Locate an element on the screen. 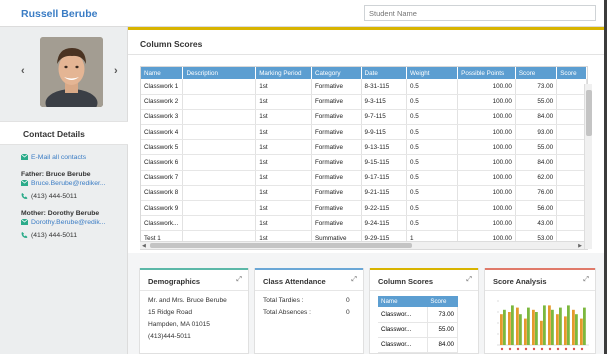  student-photo is located at coordinates (71, 72).